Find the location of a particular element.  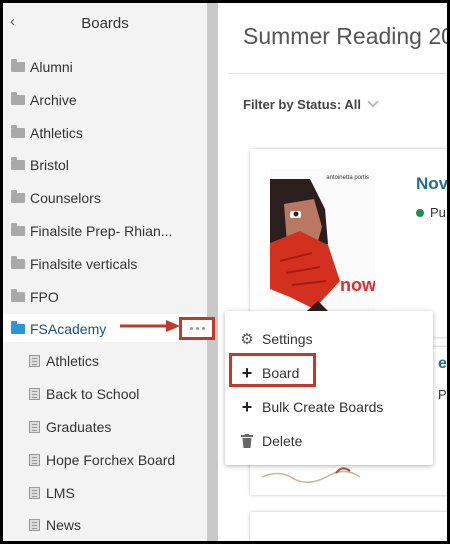

card-title: e is located at coordinates (442, 364).